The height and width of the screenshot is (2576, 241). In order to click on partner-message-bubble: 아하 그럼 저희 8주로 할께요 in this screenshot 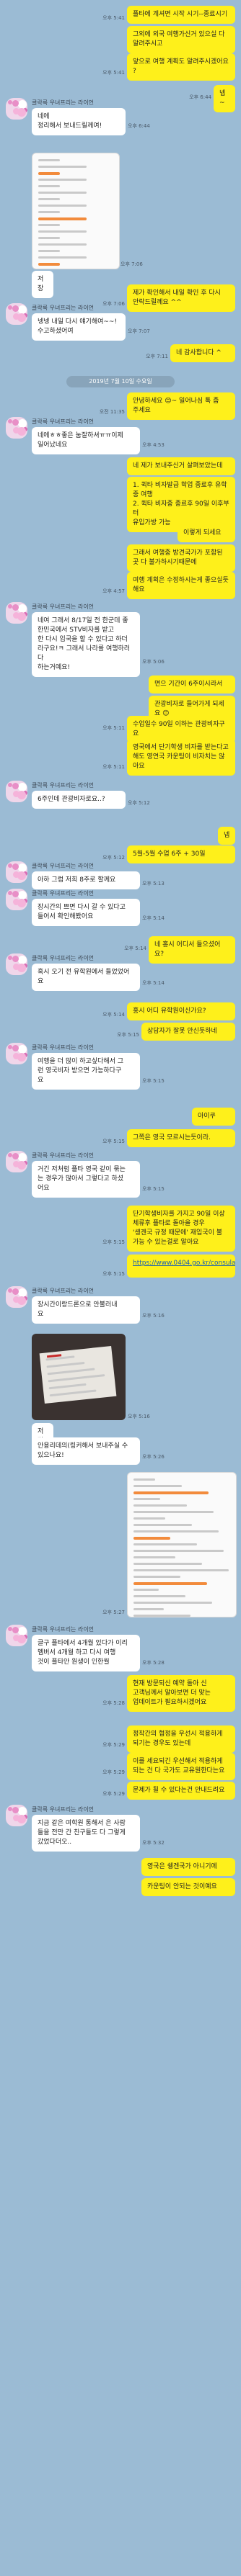, I will do `click(86, 880)`.